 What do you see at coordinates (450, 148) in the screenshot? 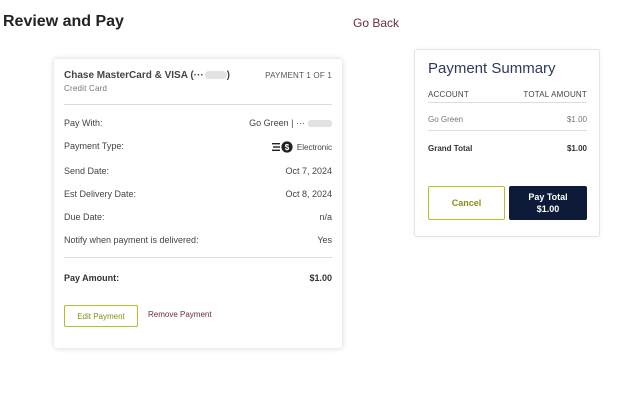
I see `grand-total-label: Grand Total` at bounding box center [450, 148].